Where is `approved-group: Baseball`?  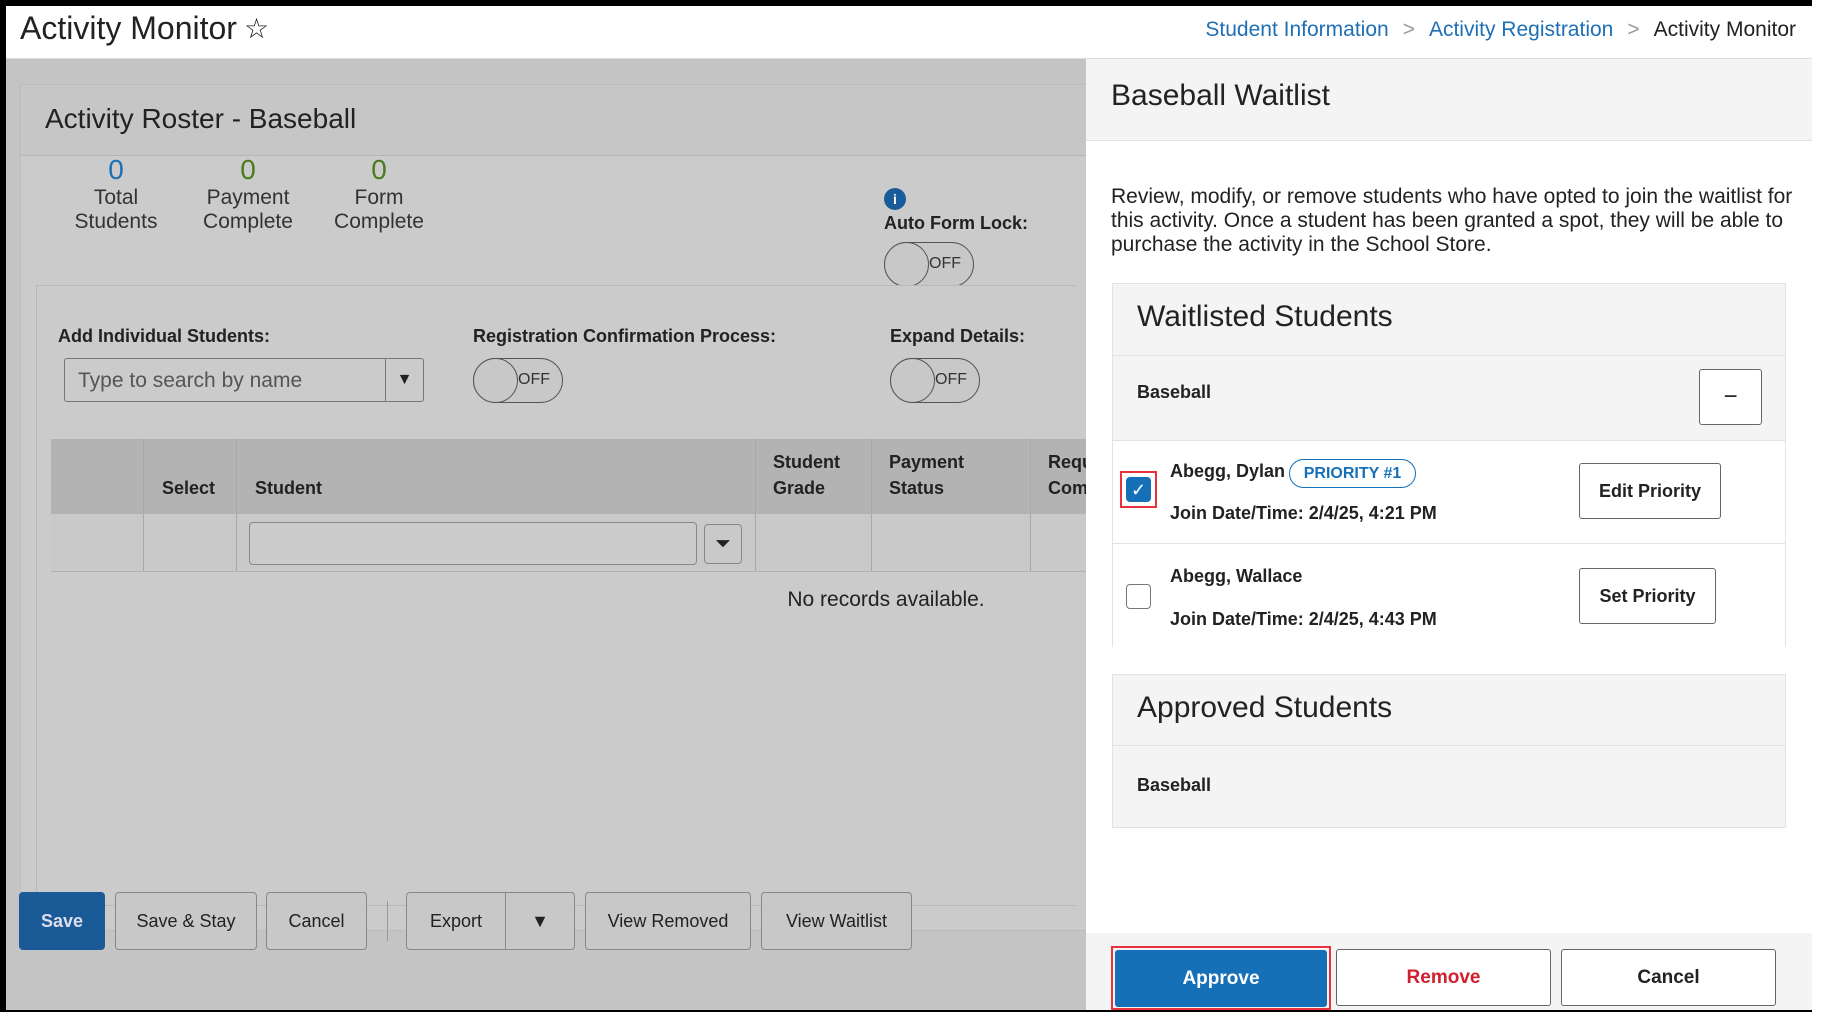
approved-group: Baseball is located at coordinates (1174, 785).